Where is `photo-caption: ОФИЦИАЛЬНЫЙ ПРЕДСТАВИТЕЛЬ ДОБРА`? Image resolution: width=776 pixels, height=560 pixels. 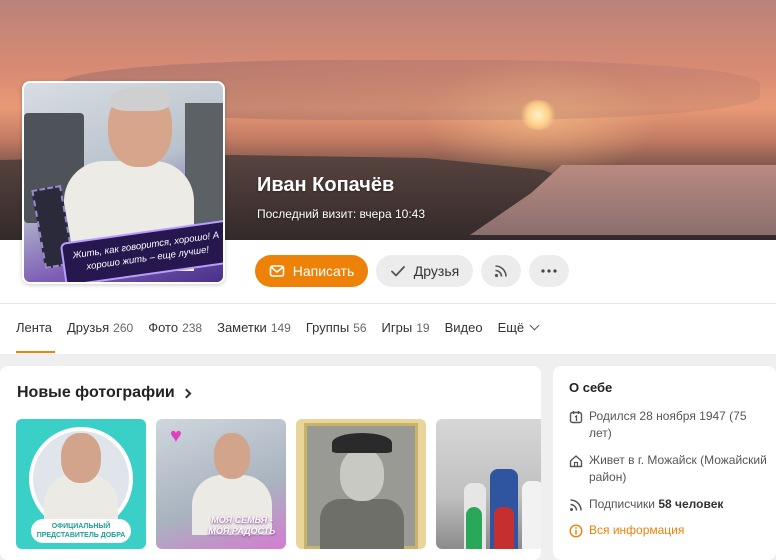 photo-caption: ОФИЦИАЛЬНЫЙ ПРЕДСТАВИТЕЛЬ ДОБРА is located at coordinates (81, 531).